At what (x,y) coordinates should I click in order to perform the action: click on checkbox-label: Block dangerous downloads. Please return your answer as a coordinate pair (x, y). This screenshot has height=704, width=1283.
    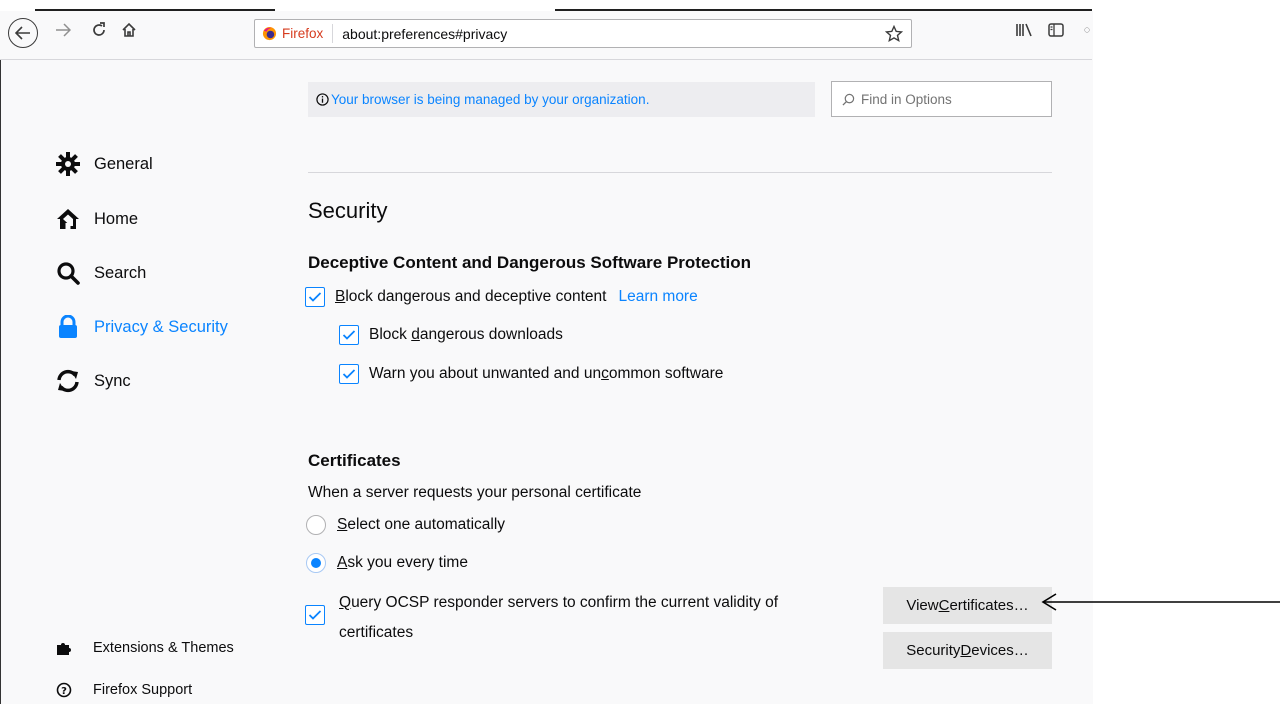
    Looking at the image, I should click on (466, 334).